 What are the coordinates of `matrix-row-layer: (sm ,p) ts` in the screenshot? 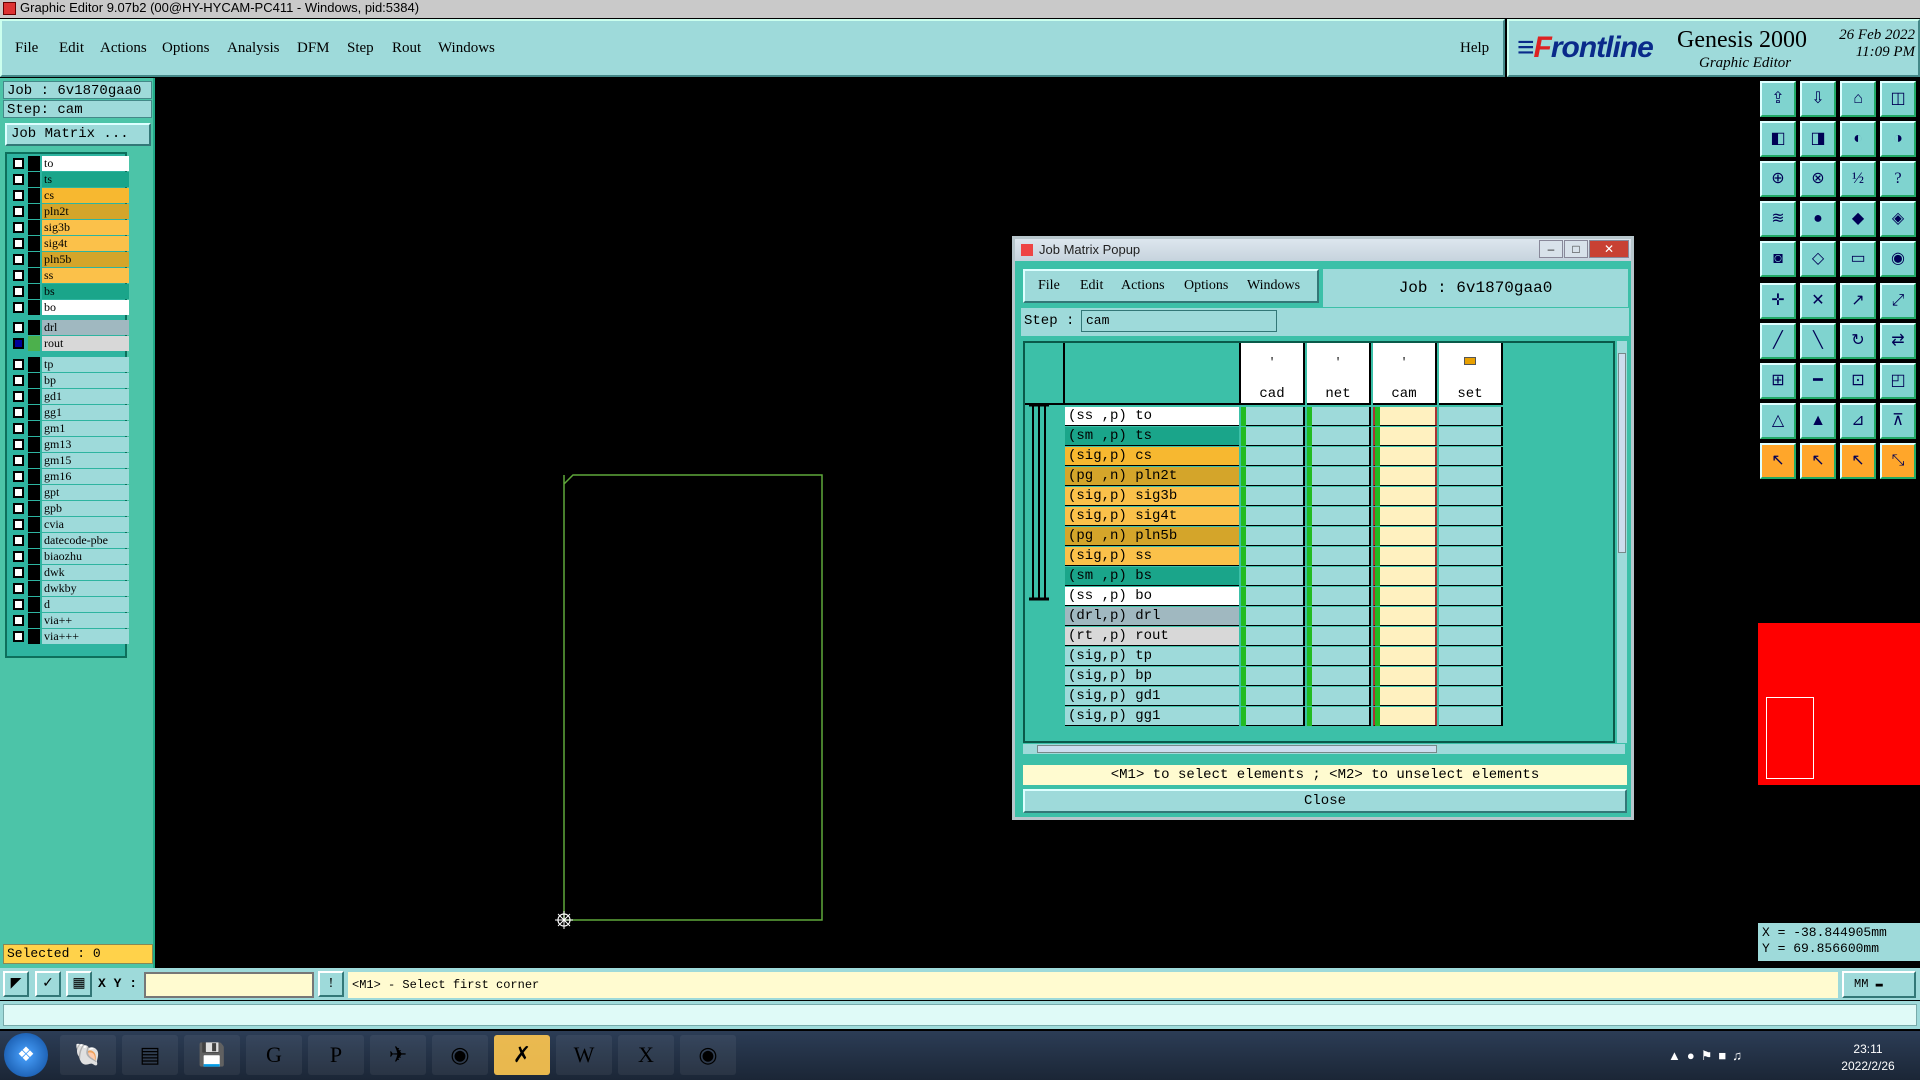 It's located at (1152, 436).